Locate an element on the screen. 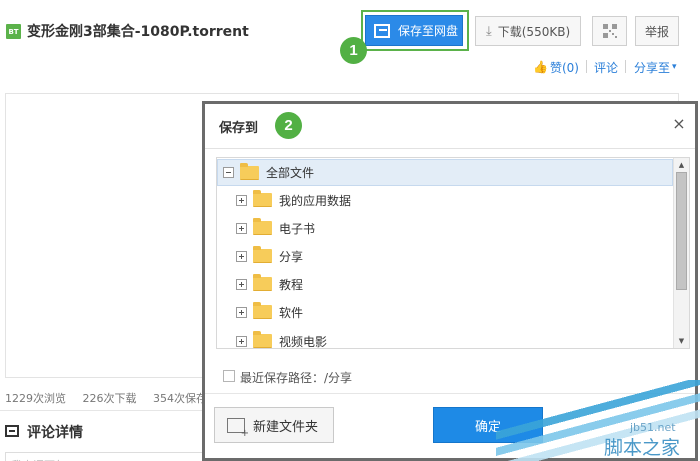 The height and width of the screenshot is (461, 700). share-label: 分享至 is located at coordinates (652, 67).